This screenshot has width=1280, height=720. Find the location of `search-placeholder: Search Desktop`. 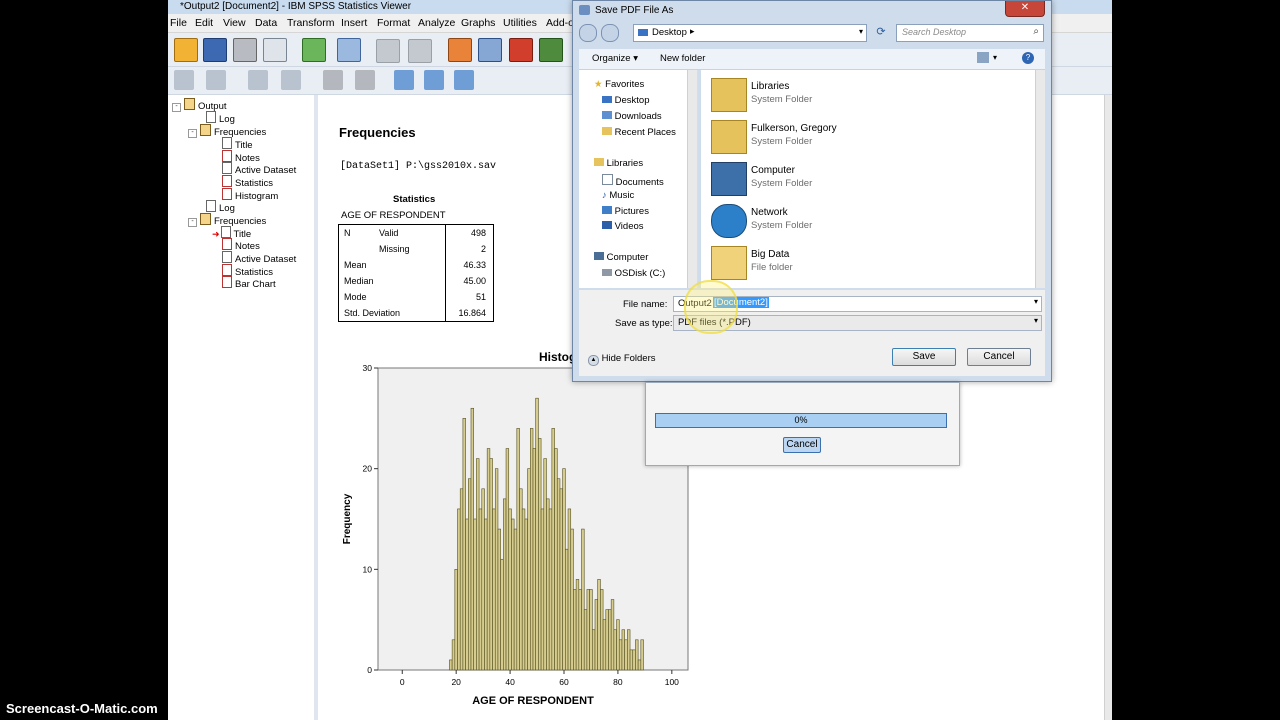

search-placeholder: Search Desktop is located at coordinates (934, 32).